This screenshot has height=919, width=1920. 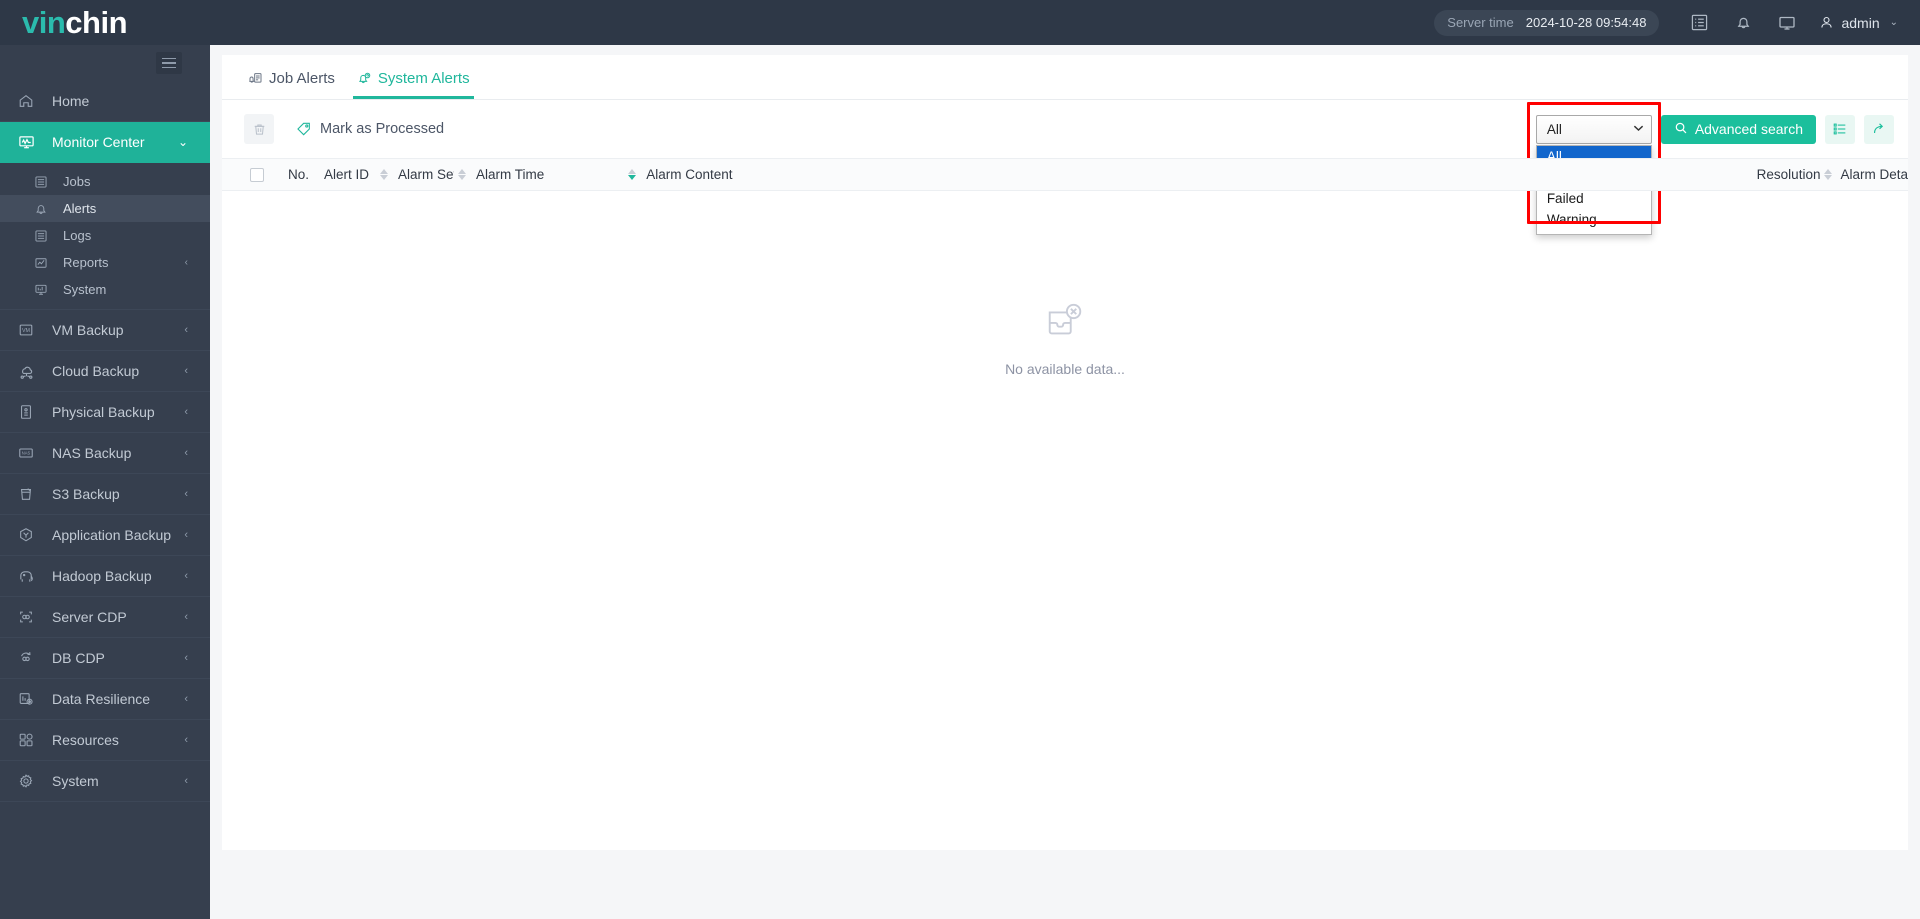 I want to click on system-alert-icon, so click(x=364, y=78).